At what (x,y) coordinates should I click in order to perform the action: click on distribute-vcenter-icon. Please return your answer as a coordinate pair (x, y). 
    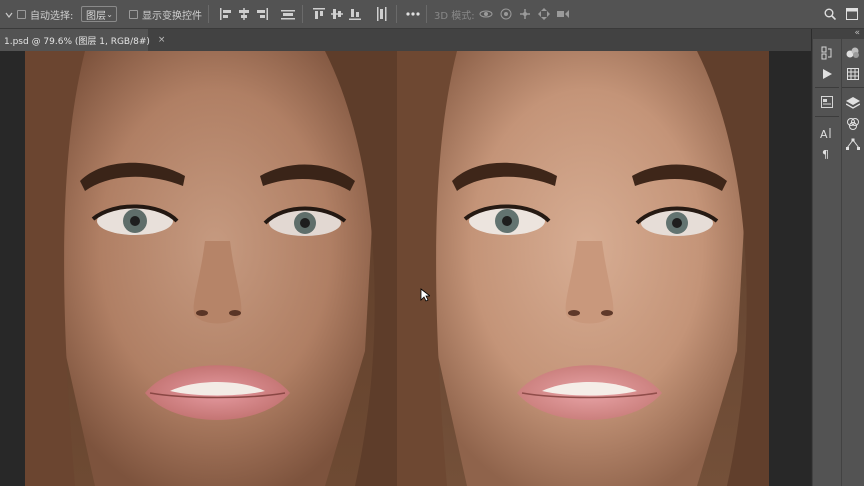
    Looking at the image, I should click on (355, 14).